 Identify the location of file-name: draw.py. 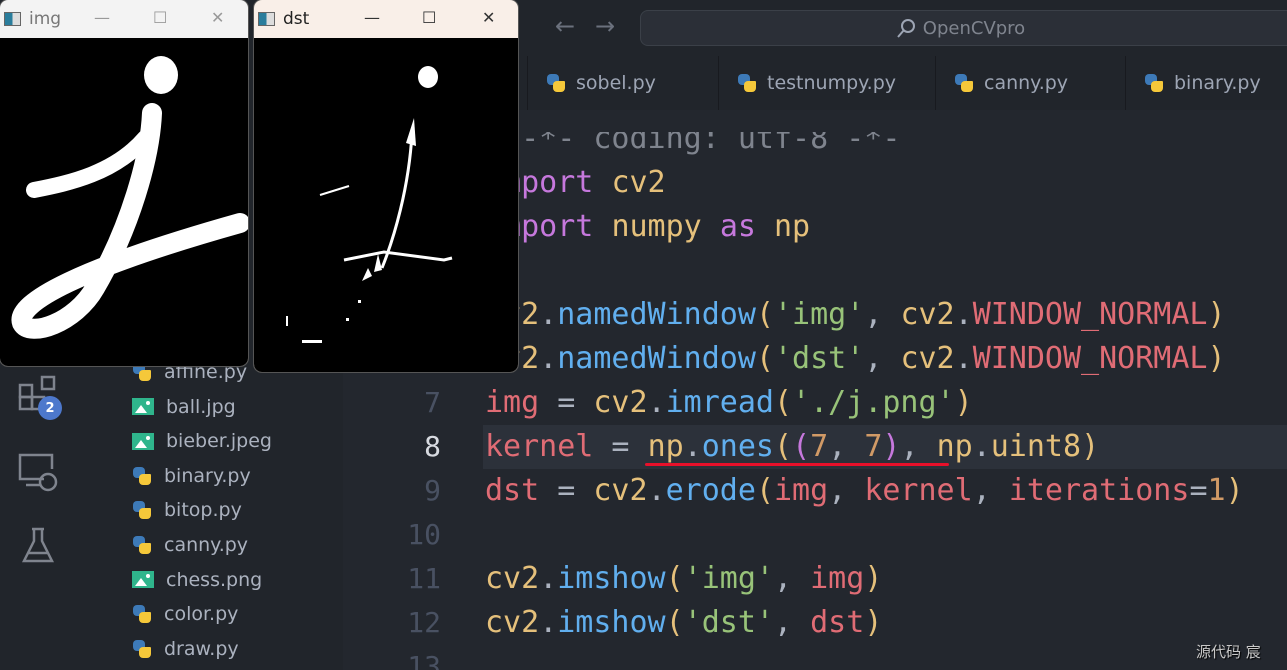
(201, 648).